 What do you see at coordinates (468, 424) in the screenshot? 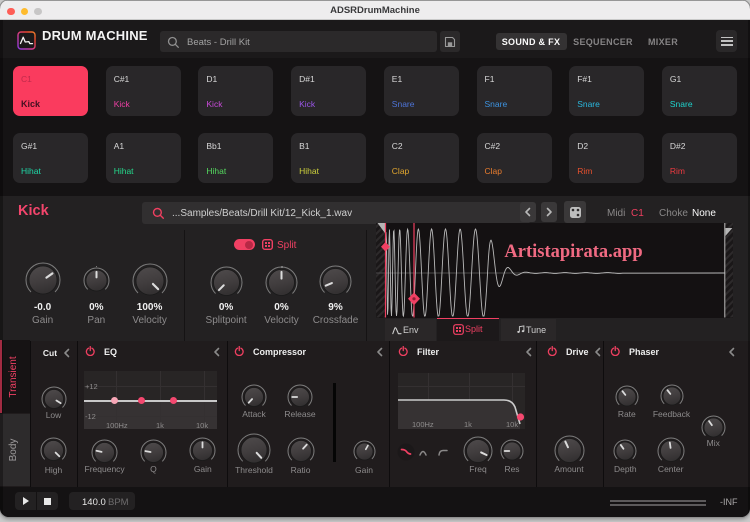
I see `svg-text: 1k` at bounding box center [468, 424].